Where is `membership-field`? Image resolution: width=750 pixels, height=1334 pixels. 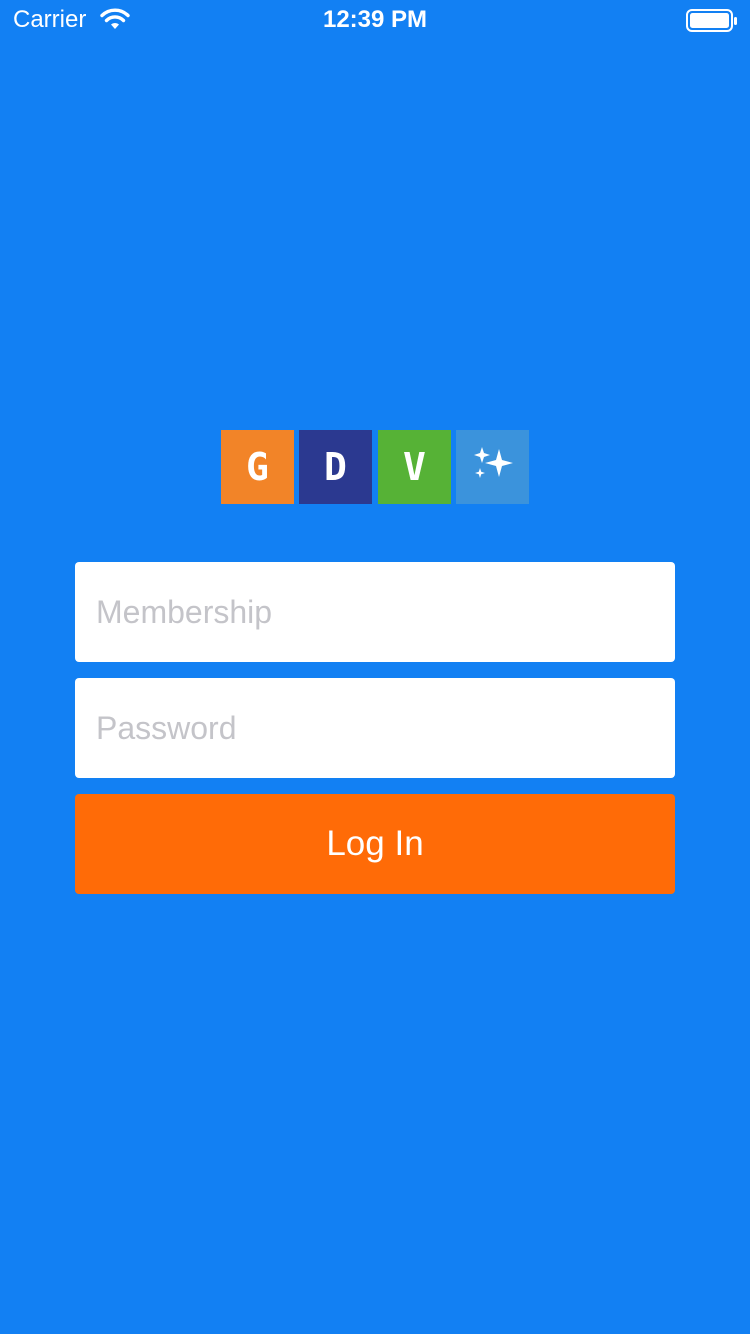 membership-field is located at coordinates (375, 612).